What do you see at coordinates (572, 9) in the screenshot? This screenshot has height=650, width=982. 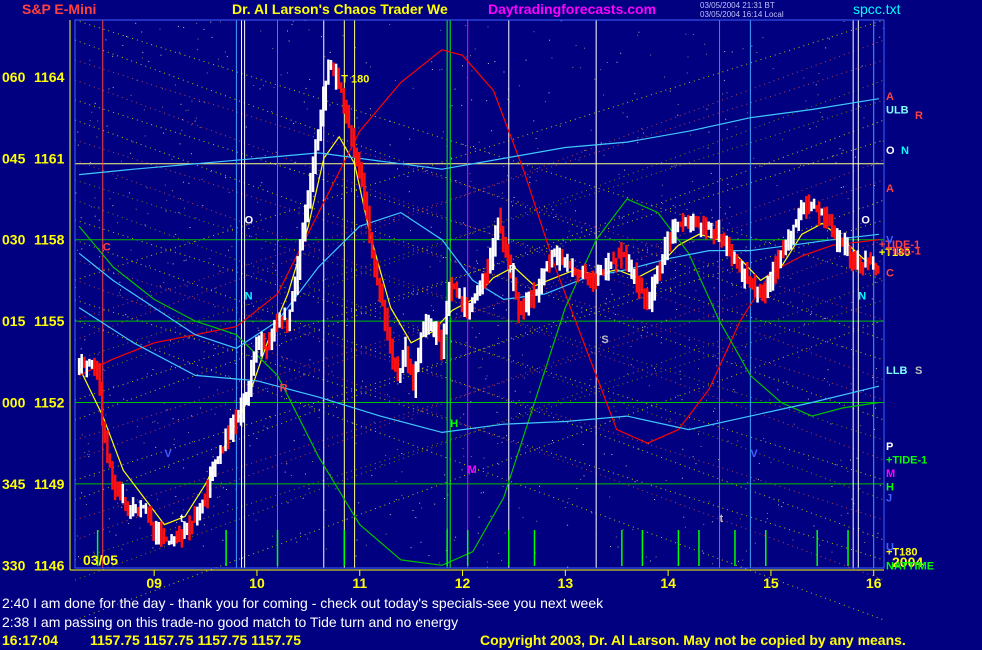 I see `site-name: Daytradingforecasts.com` at bounding box center [572, 9].